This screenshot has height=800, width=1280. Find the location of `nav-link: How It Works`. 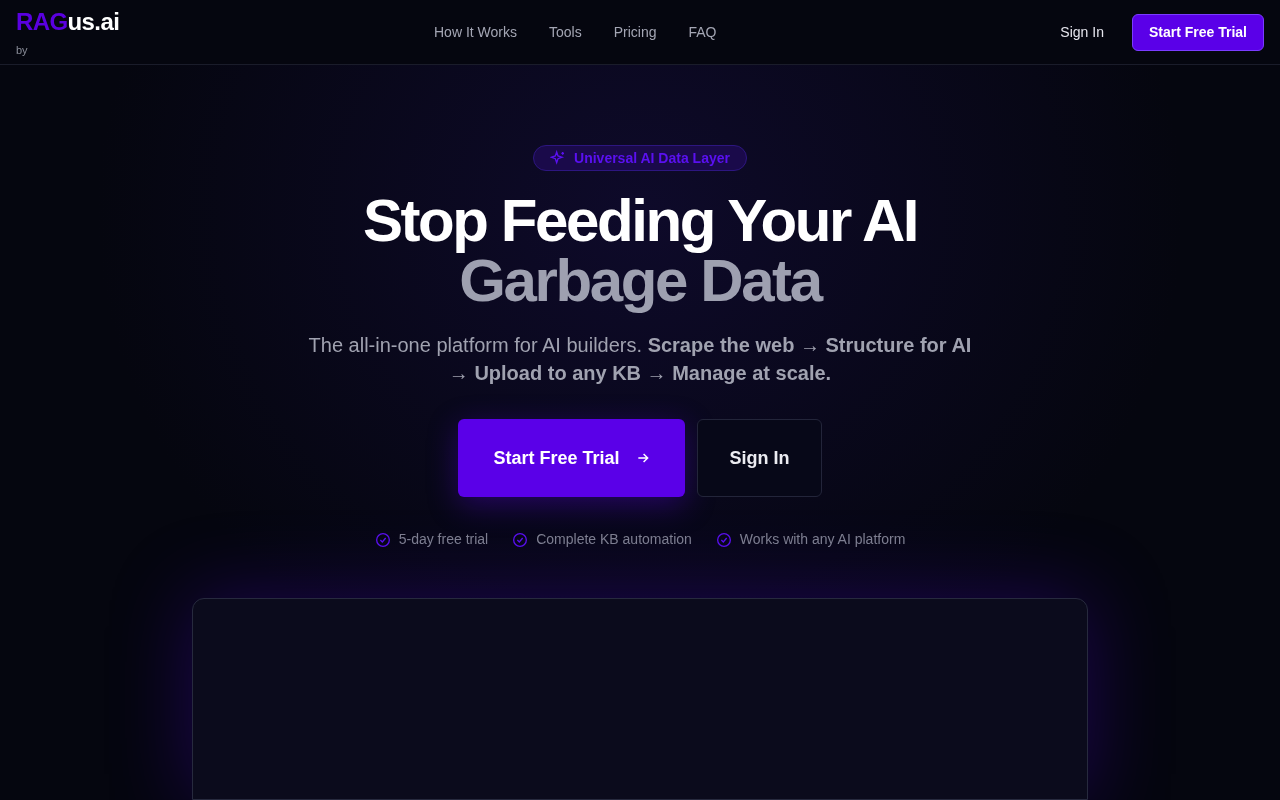

nav-link: How It Works is located at coordinates (475, 32).